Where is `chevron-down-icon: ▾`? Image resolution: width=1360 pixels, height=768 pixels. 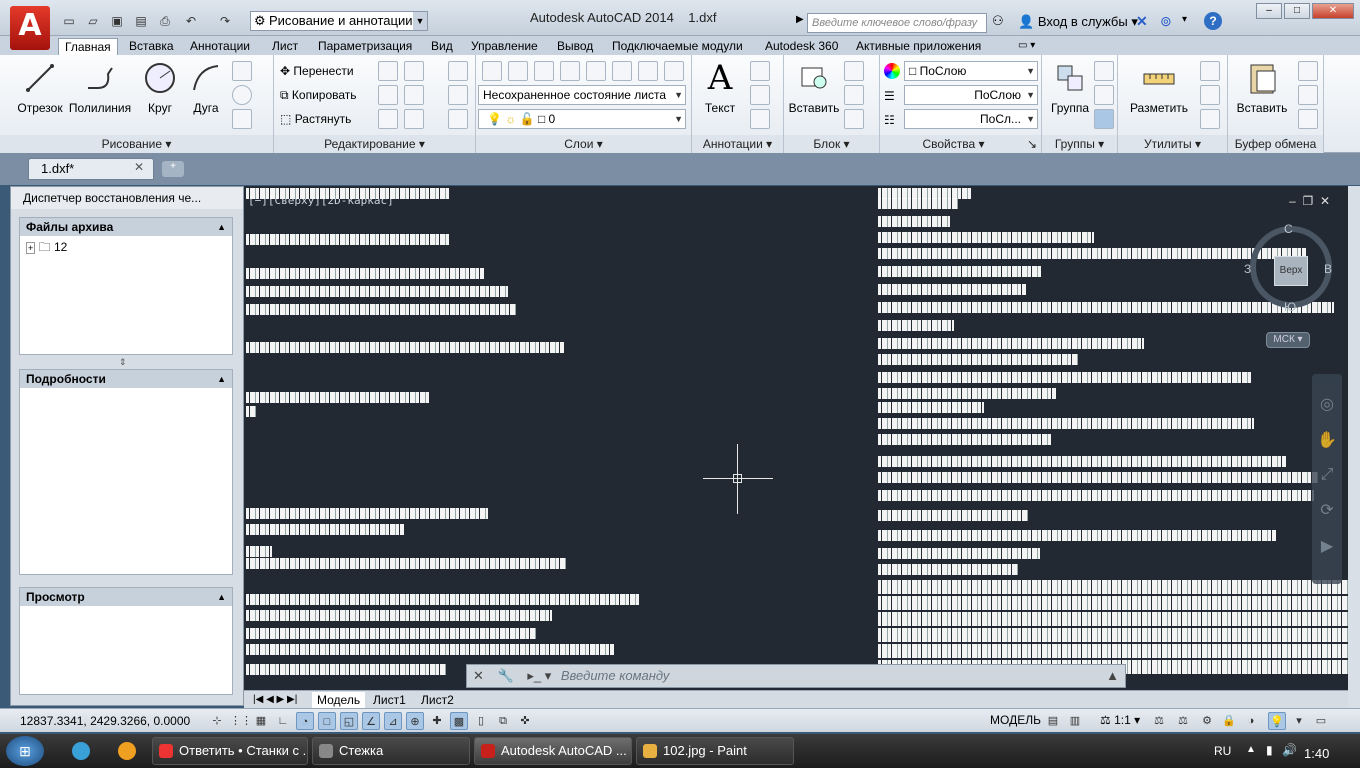 chevron-down-icon: ▾ is located at coordinates (1184, 19).